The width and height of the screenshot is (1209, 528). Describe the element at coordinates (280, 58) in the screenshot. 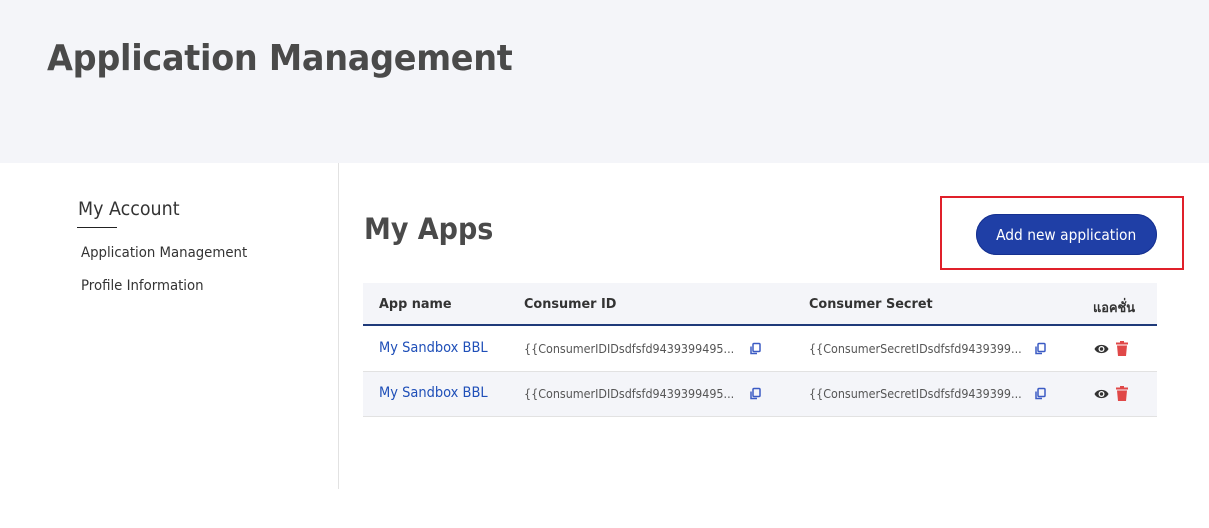

I see `page-title: Application Management` at that location.